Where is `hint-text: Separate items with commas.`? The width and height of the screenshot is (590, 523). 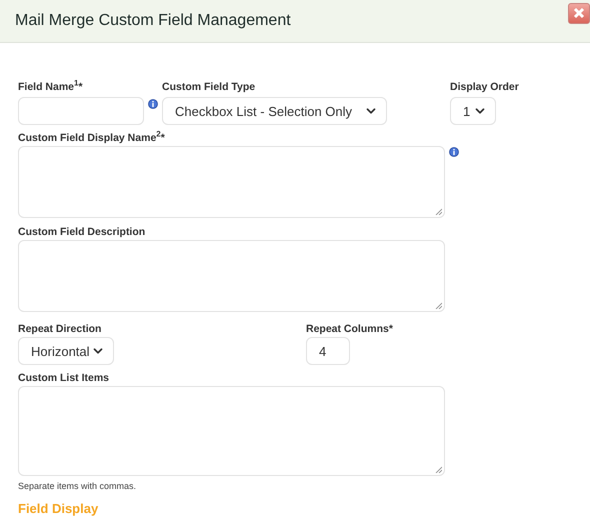
hint-text: Separate items with commas. is located at coordinates (78, 486).